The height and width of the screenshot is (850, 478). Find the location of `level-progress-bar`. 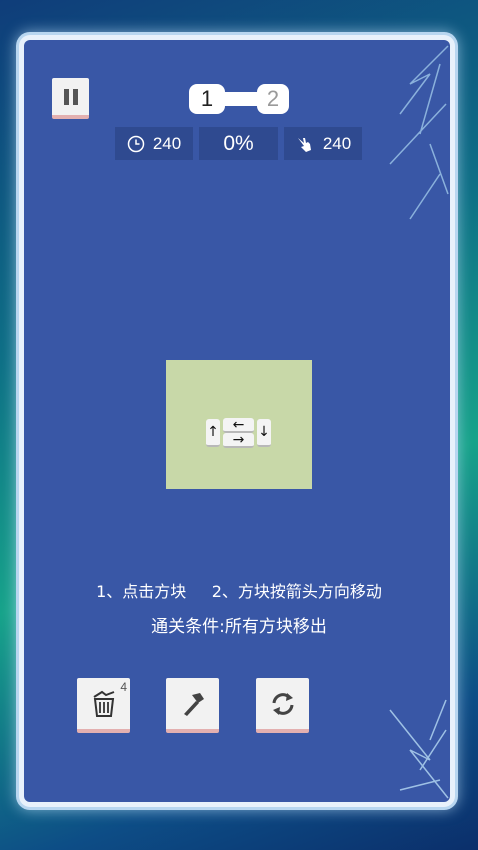

level-progress-bar is located at coordinates (240, 99).